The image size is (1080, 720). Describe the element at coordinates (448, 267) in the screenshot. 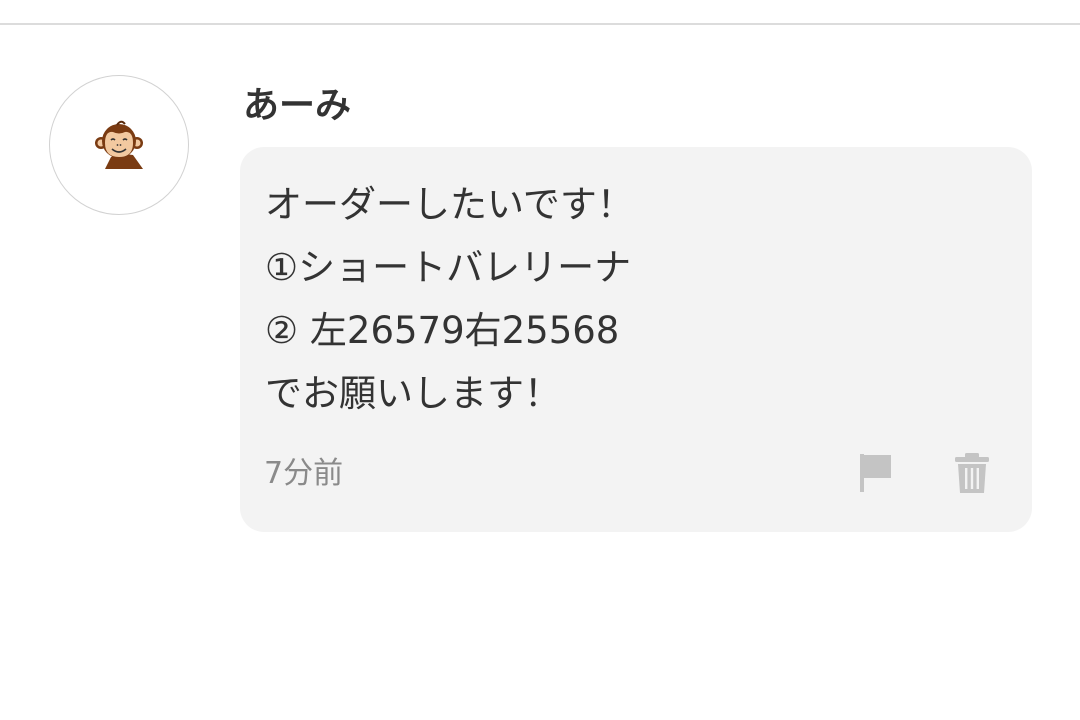

I see `message-line: ①ショートバレリーナ` at that location.